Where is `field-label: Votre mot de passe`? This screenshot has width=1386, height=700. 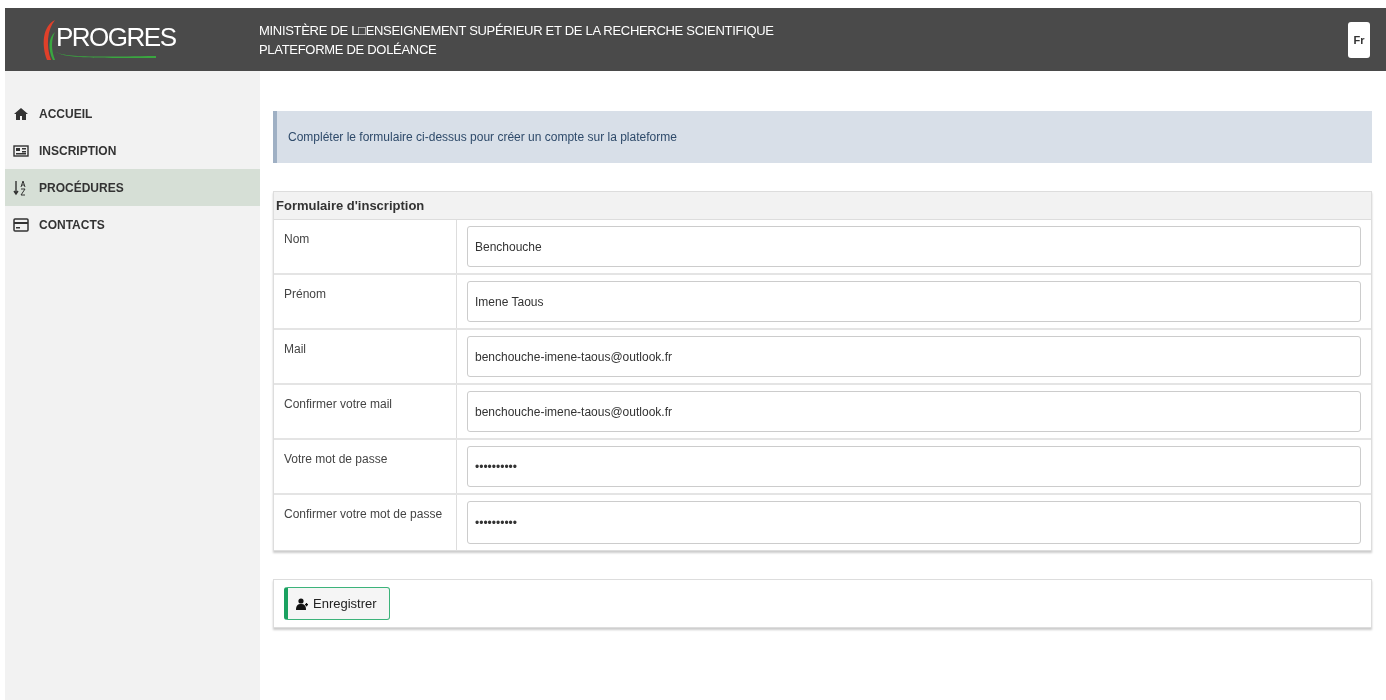 field-label: Votre mot de passe is located at coordinates (365, 466).